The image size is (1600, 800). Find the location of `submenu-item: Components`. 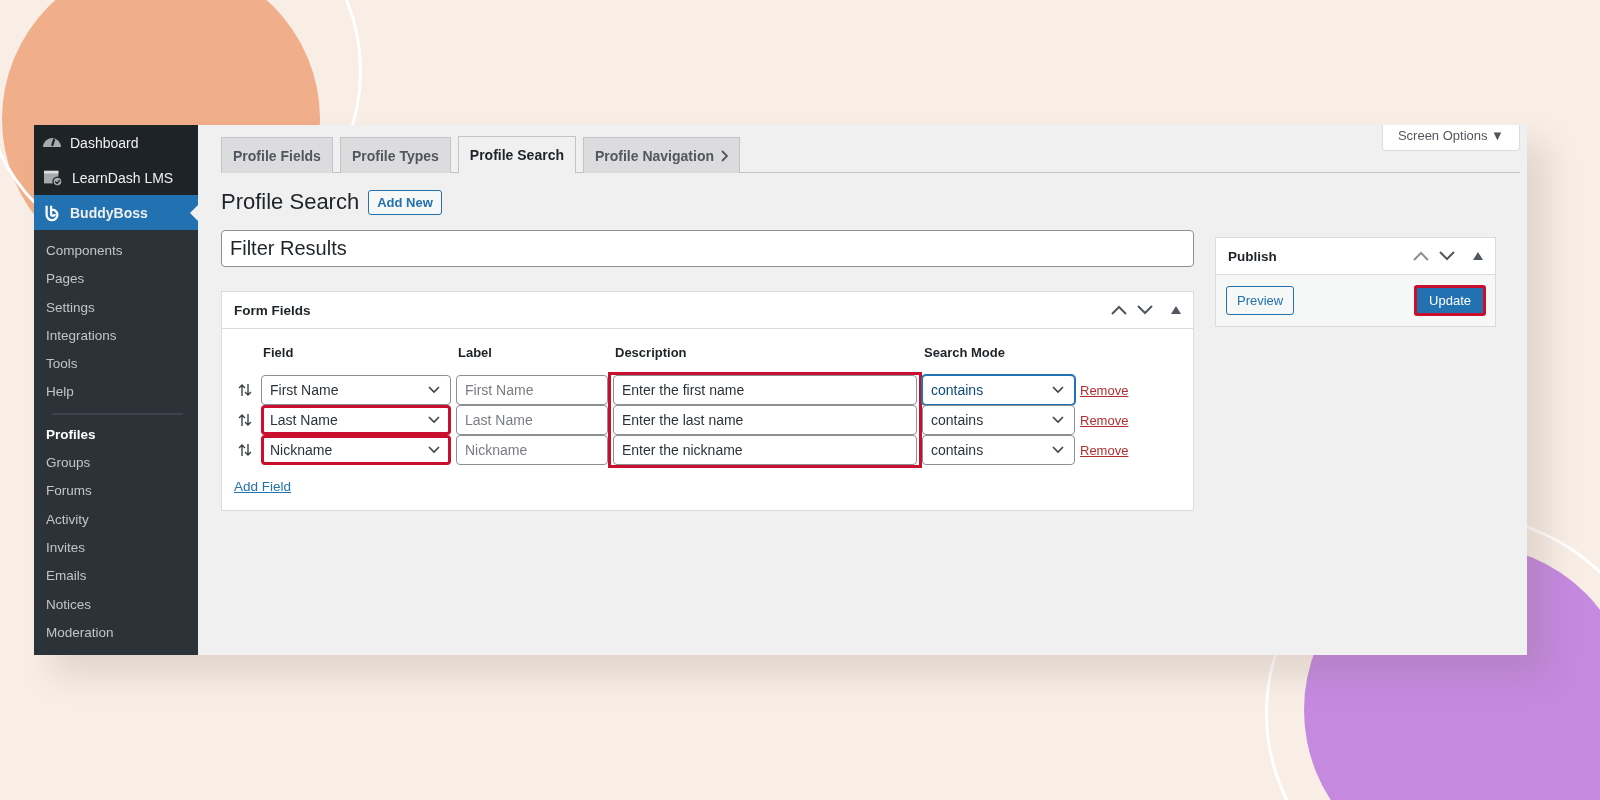

submenu-item: Components is located at coordinates (116, 251).